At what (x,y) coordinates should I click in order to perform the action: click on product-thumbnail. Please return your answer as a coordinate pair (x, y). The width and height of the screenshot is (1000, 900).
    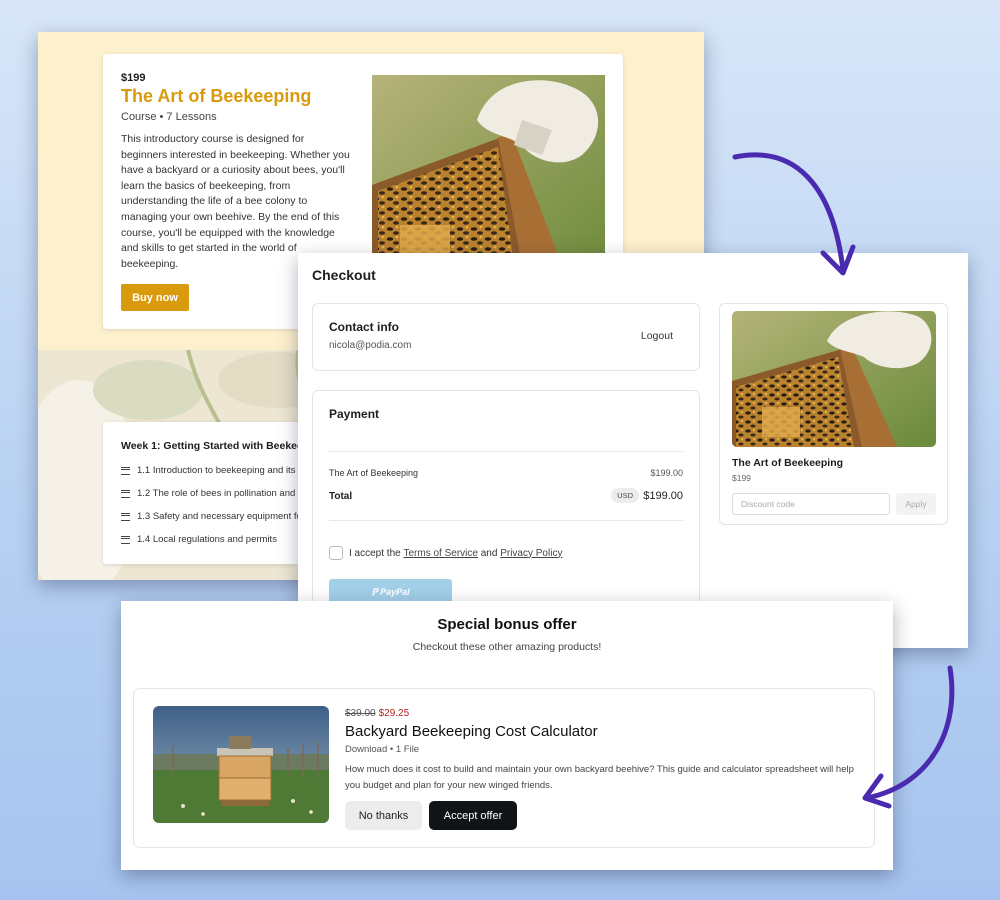
    Looking at the image, I should click on (834, 379).